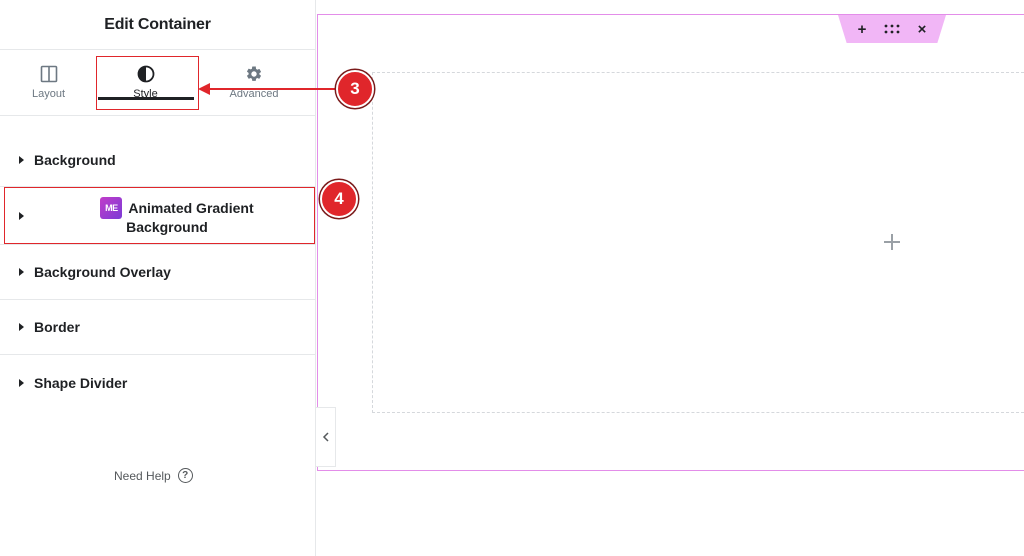 Image resolution: width=1024 pixels, height=556 pixels. I want to click on section-label: Border, so click(57, 327).